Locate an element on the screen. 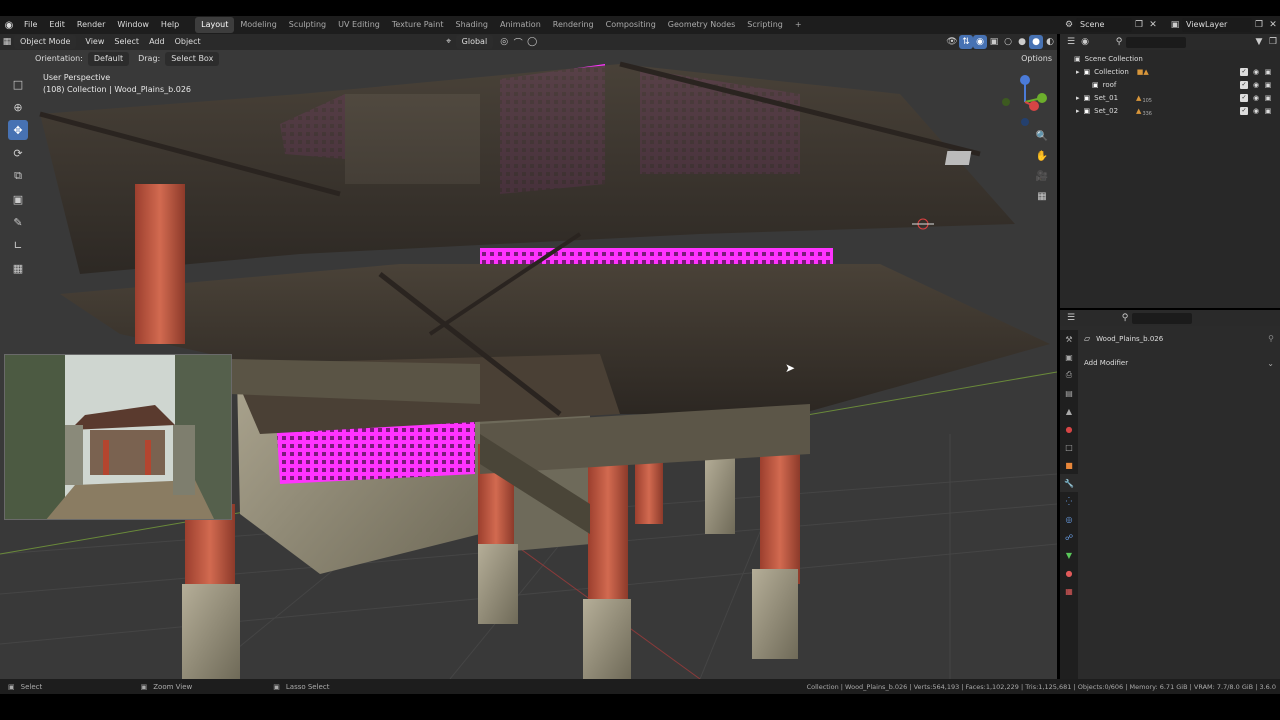 This screenshot has height=720, width=1280. material-tab-icon: ● is located at coordinates (1069, 573).